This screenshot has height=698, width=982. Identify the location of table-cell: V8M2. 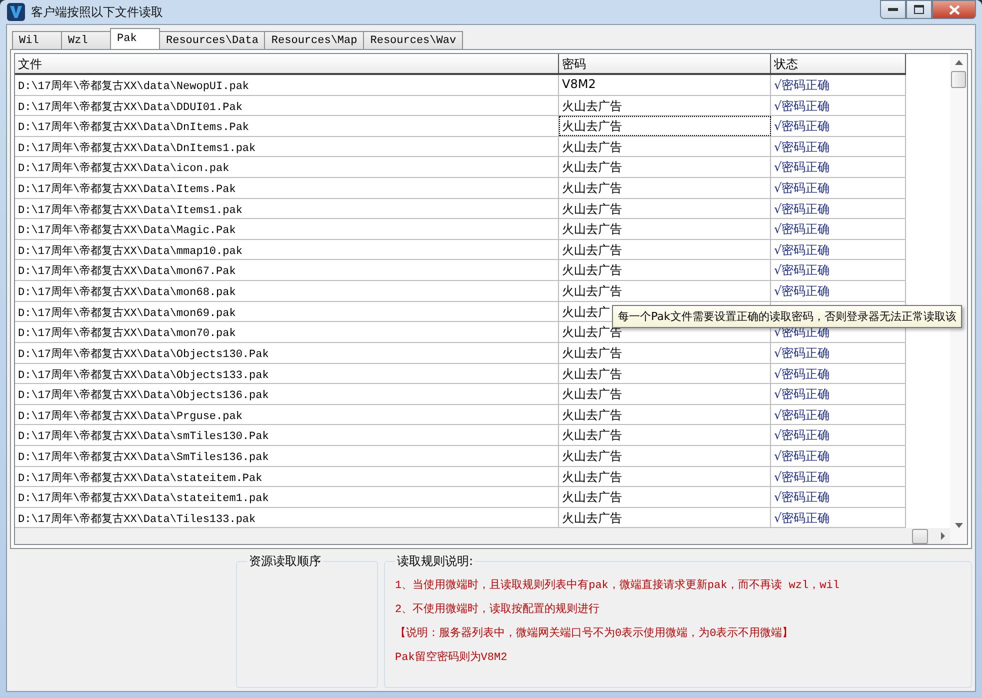
(665, 85).